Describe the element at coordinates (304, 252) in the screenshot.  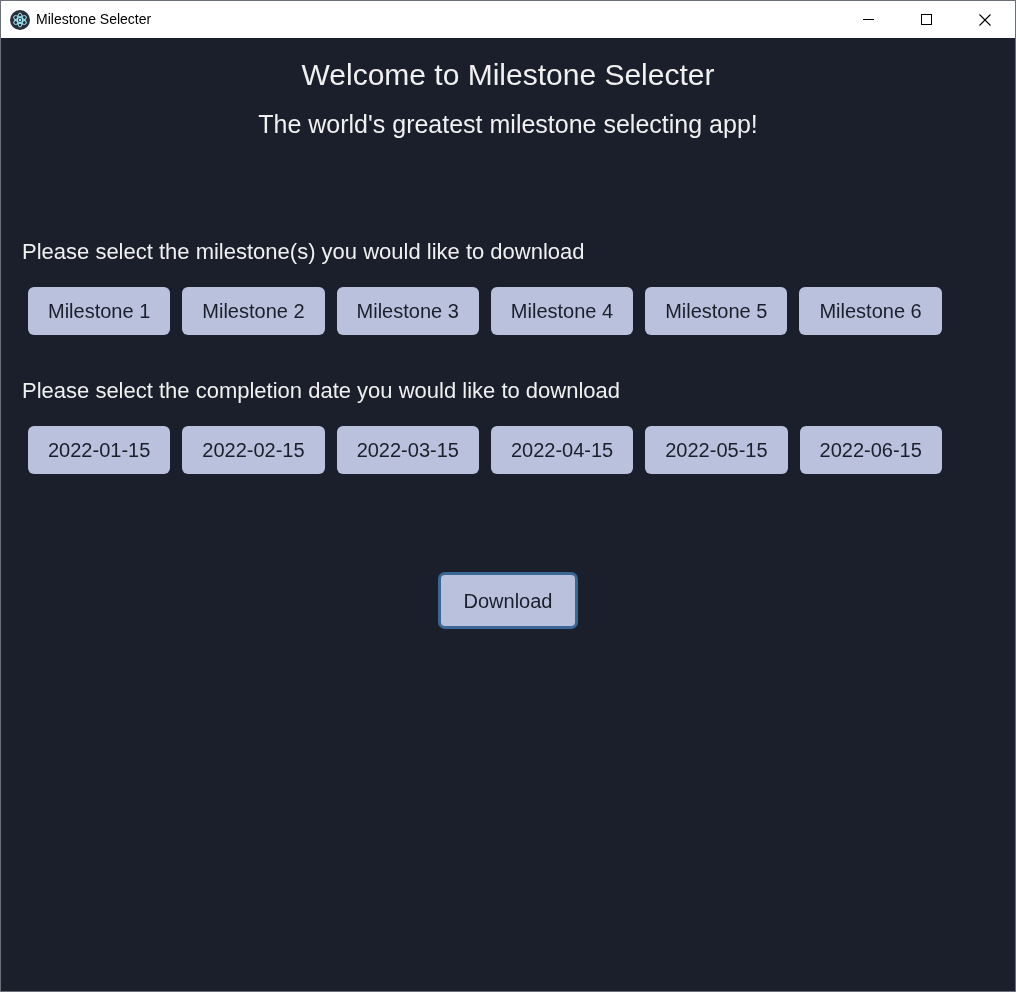
I see `milestone-prompt: Please select the milestone(s) you would like to download` at that location.